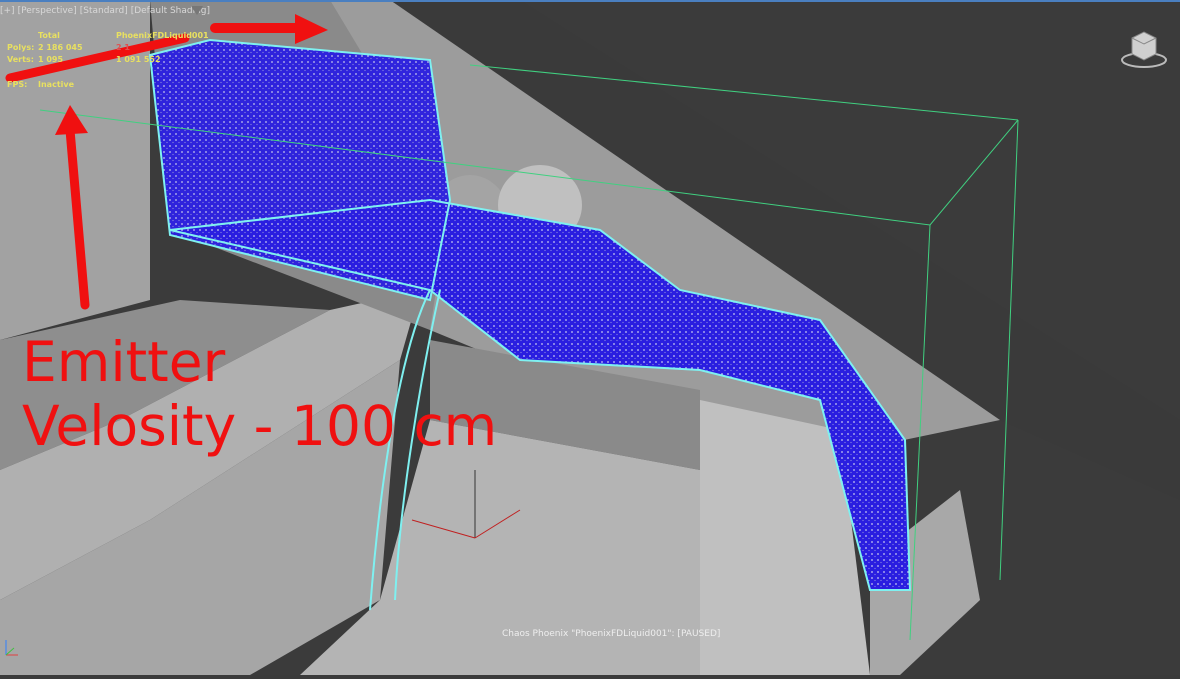  I want to click on stats-polys-label: Polys:, so click(21, 47).